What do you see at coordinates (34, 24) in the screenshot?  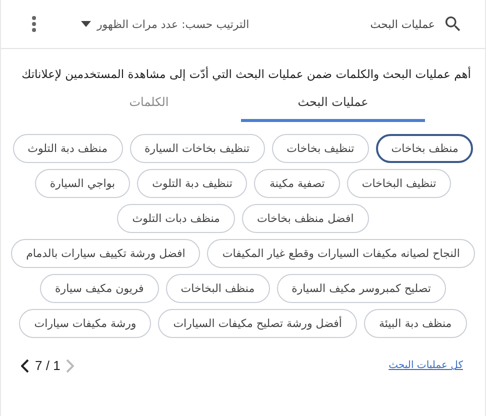 I see `more-icon` at bounding box center [34, 24].